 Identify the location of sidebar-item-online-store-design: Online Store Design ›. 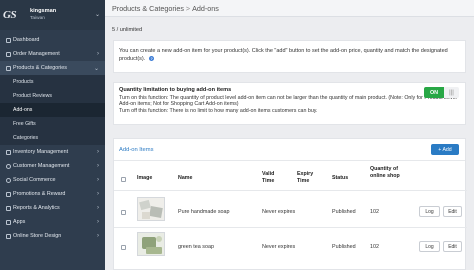
(52, 236).